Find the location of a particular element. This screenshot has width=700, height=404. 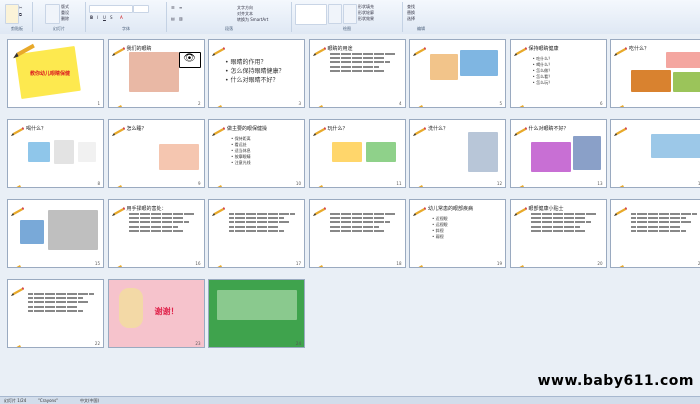

copy-icon: ⧉ is located at coordinates (20, 14).